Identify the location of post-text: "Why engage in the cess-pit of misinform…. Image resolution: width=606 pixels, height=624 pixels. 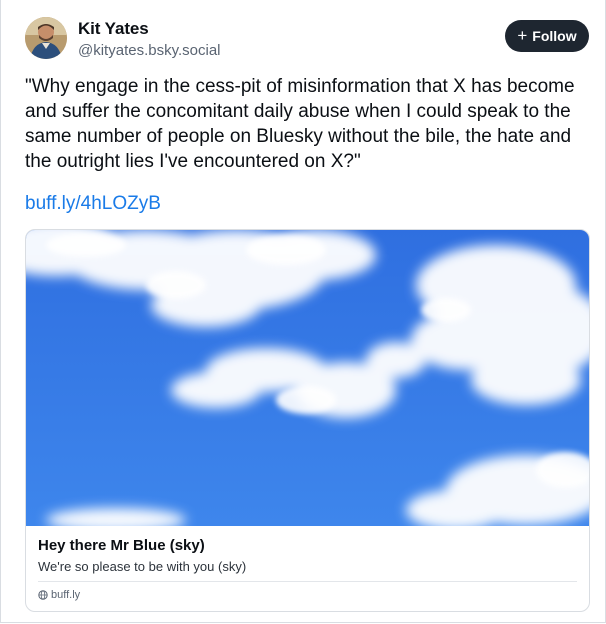
(300, 124).